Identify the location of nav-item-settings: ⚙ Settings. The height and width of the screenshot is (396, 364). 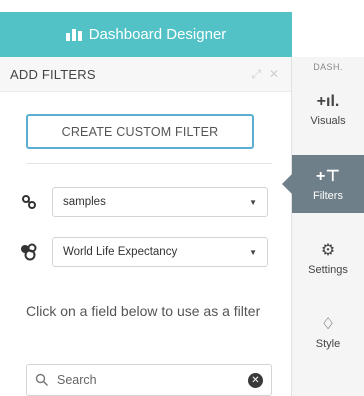
(328, 258).